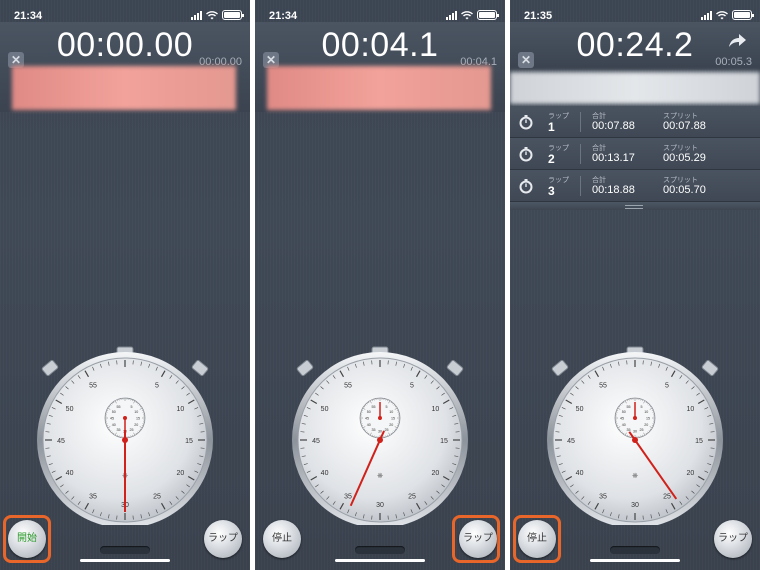 The height and width of the screenshot is (570, 760). I want to click on dial-number: 5, so click(667, 386).